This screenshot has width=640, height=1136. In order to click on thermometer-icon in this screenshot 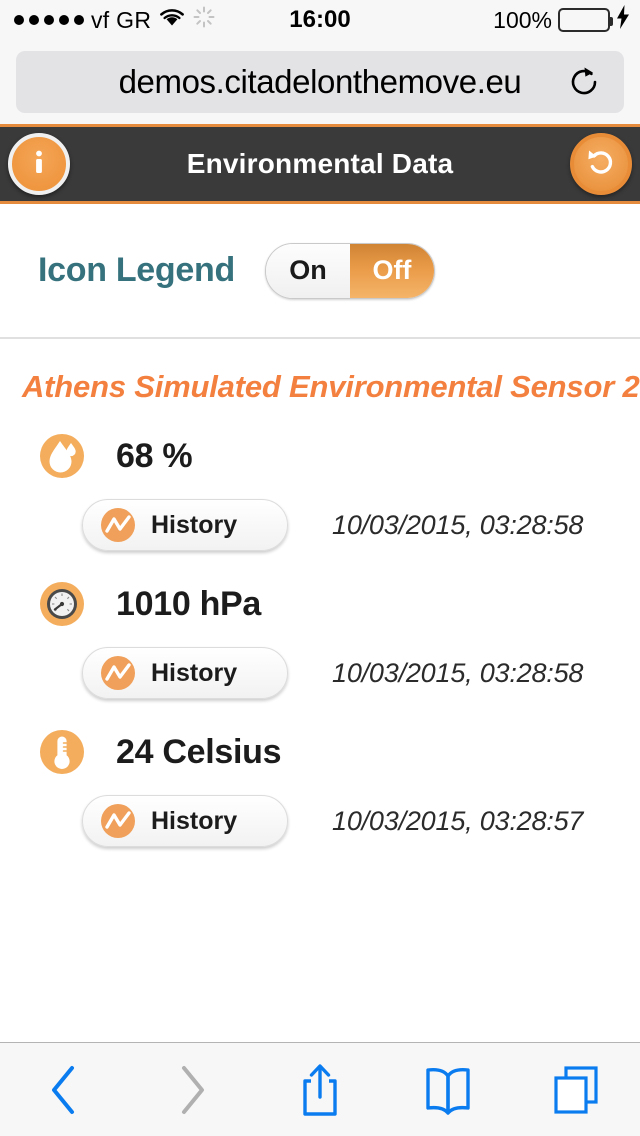, I will do `click(62, 752)`.